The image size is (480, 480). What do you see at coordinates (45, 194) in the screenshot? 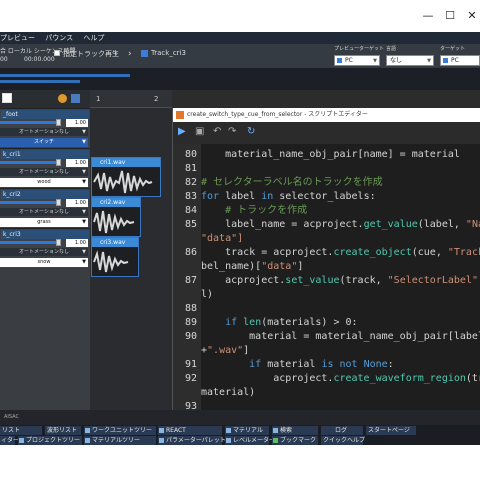
I see `track-name: k_cri2` at bounding box center [45, 194].